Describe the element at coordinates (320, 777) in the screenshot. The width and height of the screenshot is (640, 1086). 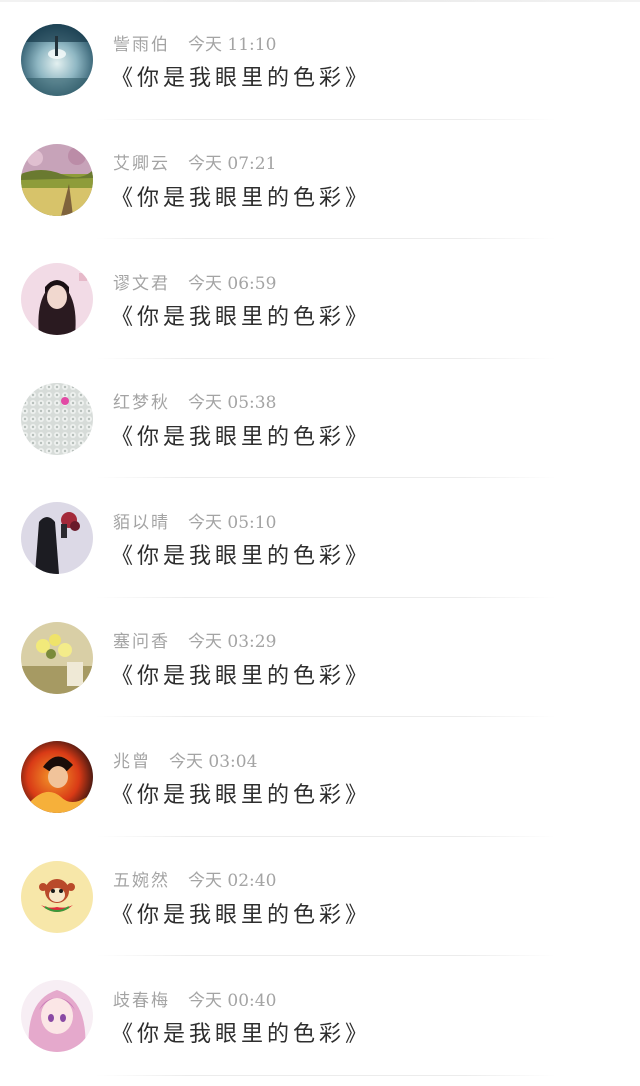
I see `list-item: 兆曾 今天 03:04 《你是我眼里的色彩》` at that location.